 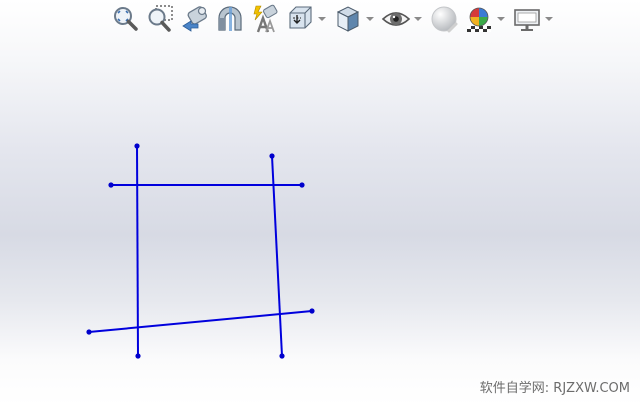 I want to click on watermark-text: 软件自学网: RJZXW.COM, so click(x=554, y=388).